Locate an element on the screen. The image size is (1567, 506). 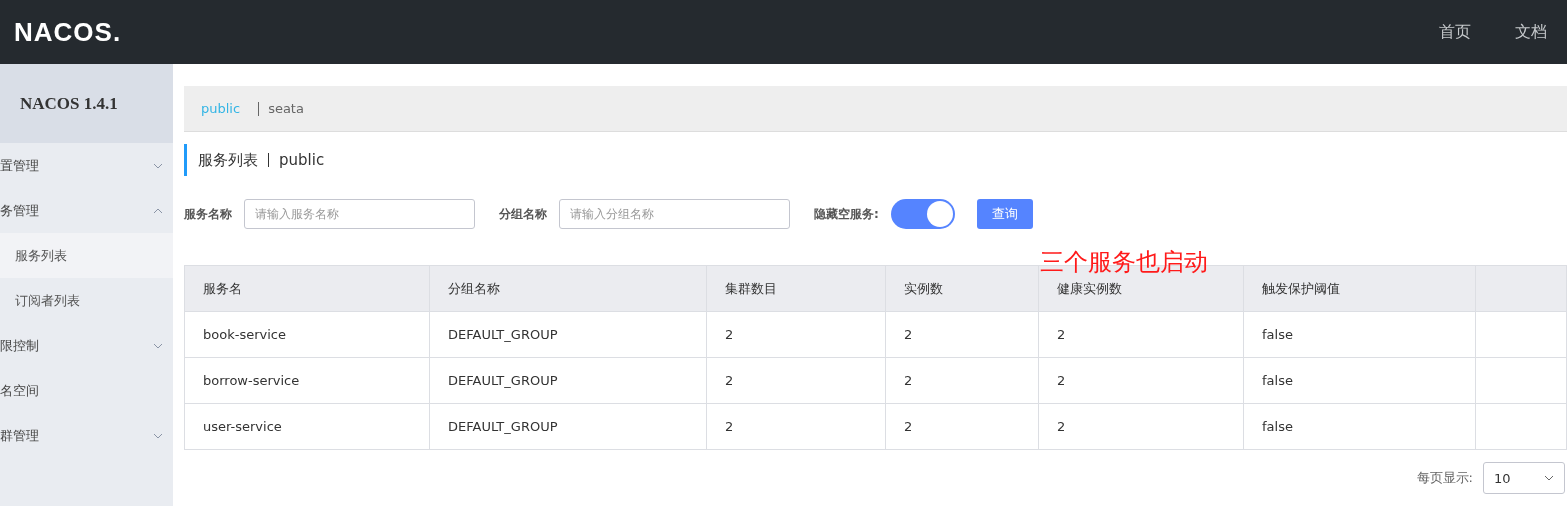
field-label: 服务名称 is located at coordinates (208, 214).